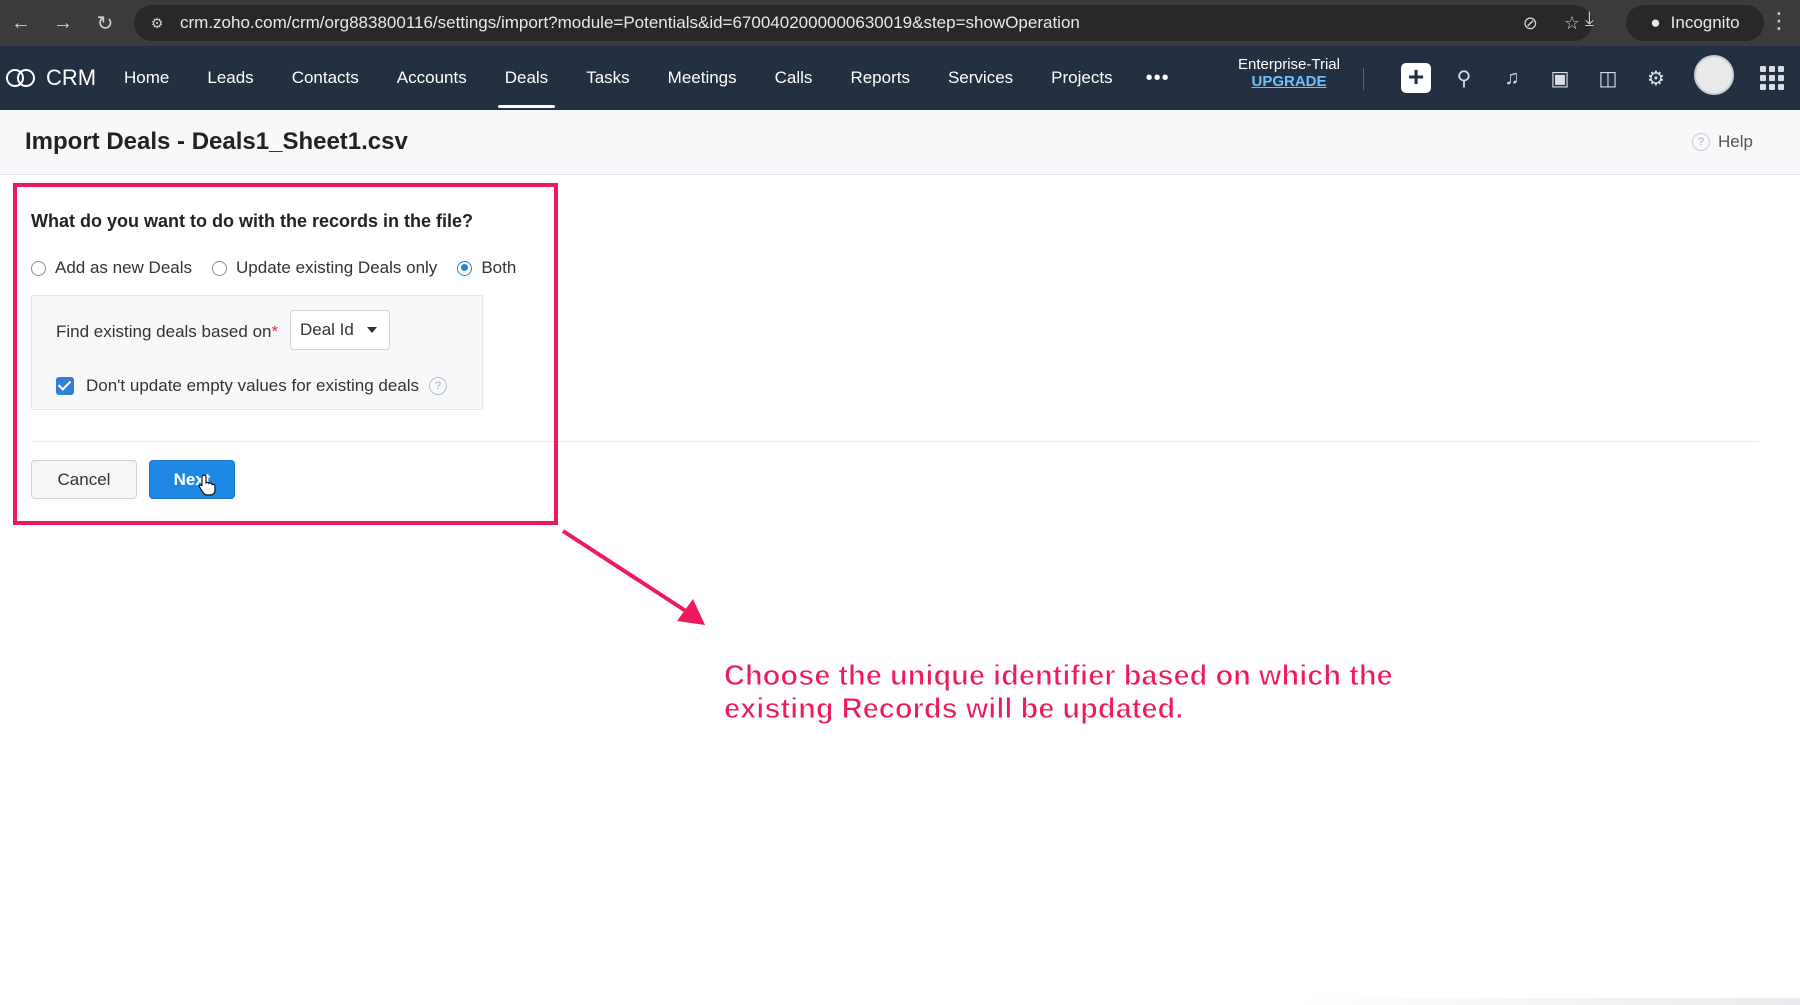 The height and width of the screenshot is (1005, 1800). What do you see at coordinates (1608, 78) in the screenshot?
I see `marketplace-icon: ◫` at bounding box center [1608, 78].